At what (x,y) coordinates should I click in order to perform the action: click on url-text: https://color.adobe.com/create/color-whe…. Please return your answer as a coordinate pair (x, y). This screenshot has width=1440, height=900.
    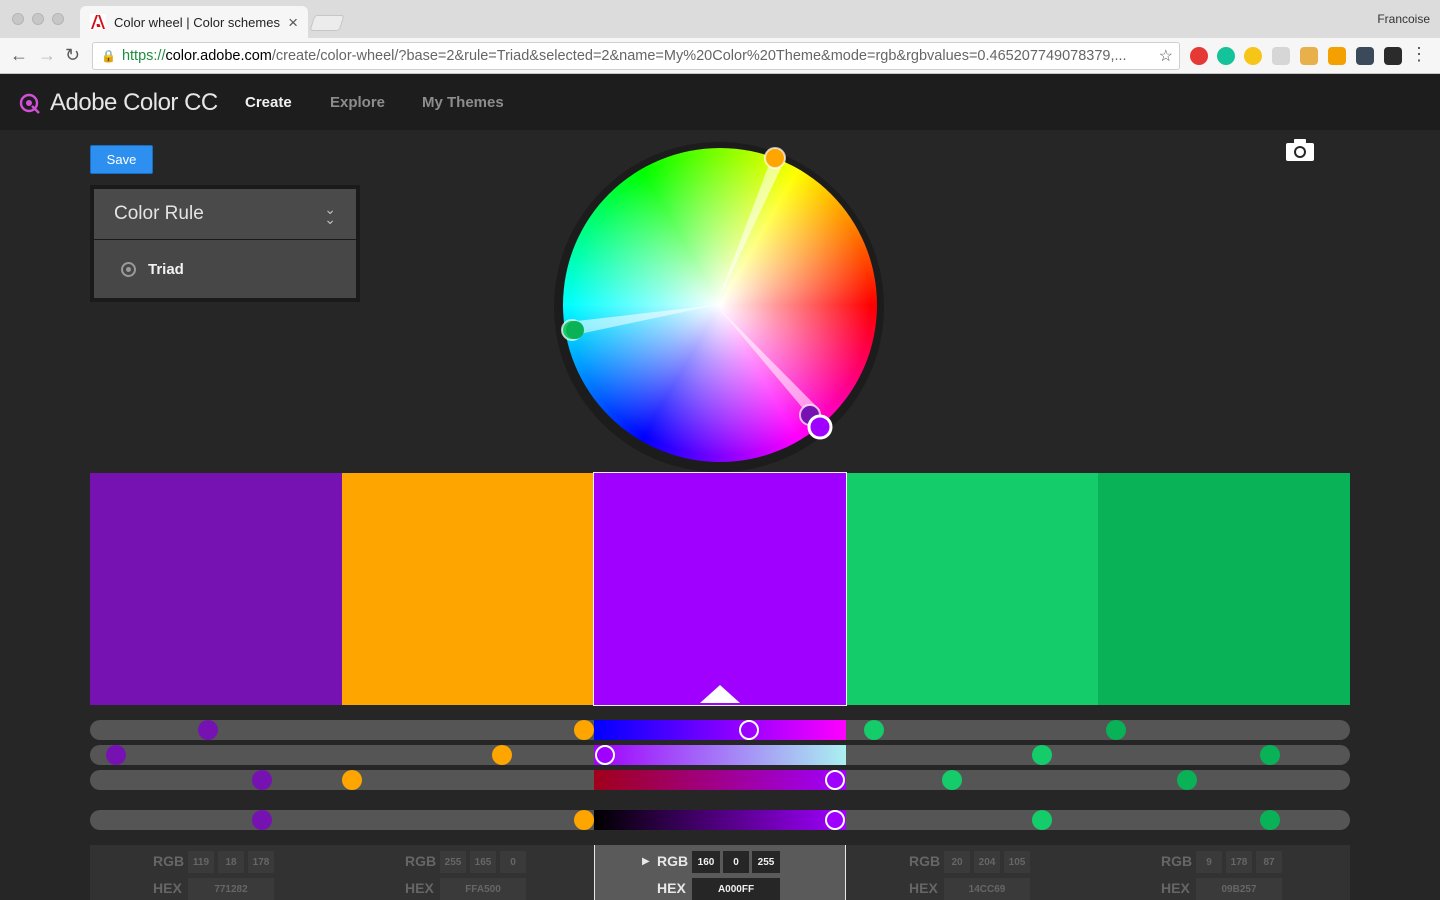
    Looking at the image, I should click on (637, 56).